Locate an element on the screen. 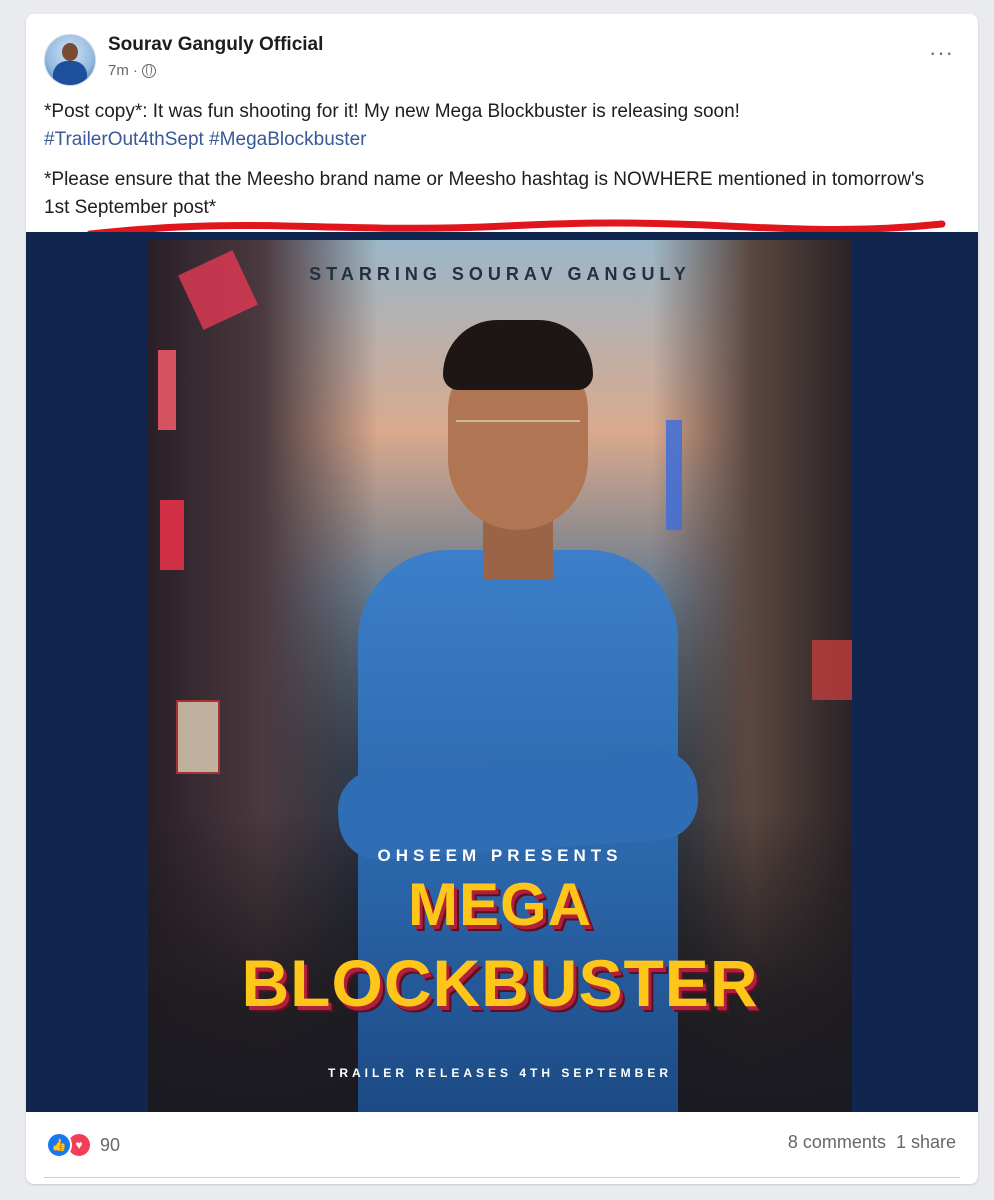 This screenshot has height=1200, width=994. reactions: 👍 ♥ 90 is located at coordinates (83, 1145).